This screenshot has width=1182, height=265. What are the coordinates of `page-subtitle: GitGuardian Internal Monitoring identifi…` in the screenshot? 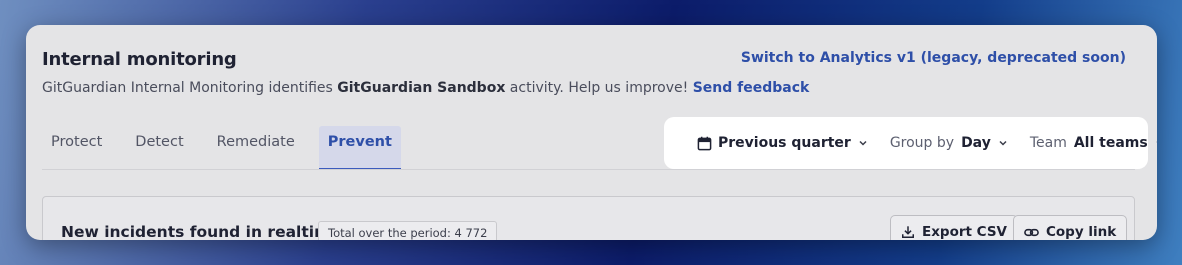 It's located at (425, 88).